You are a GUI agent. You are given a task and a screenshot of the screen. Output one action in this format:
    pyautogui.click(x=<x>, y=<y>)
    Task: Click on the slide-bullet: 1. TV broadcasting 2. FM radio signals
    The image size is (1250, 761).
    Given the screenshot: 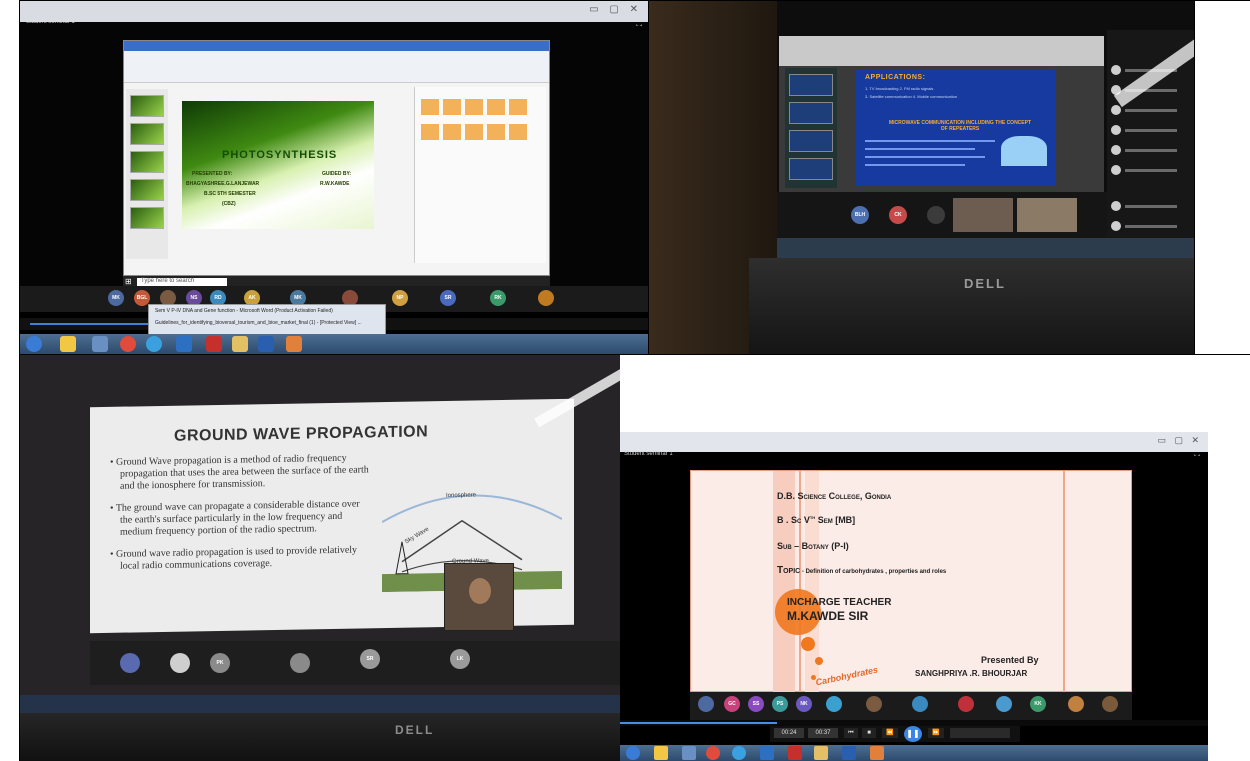 What is the action you would take?
    pyautogui.click(x=899, y=88)
    